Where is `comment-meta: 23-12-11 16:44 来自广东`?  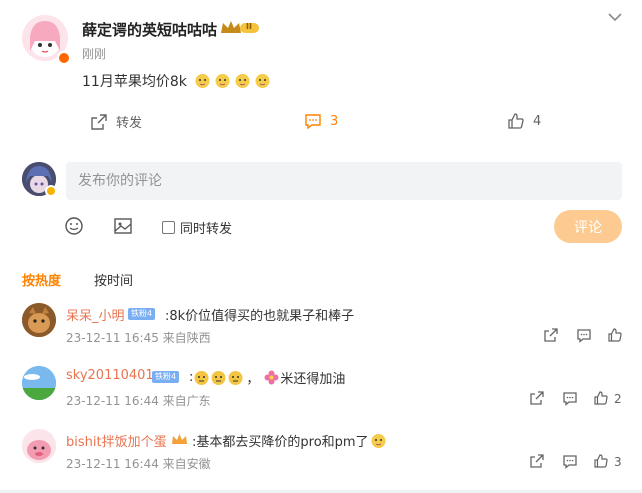 comment-meta: 23-12-11 16:44 来自广东 is located at coordinates (138, 401).